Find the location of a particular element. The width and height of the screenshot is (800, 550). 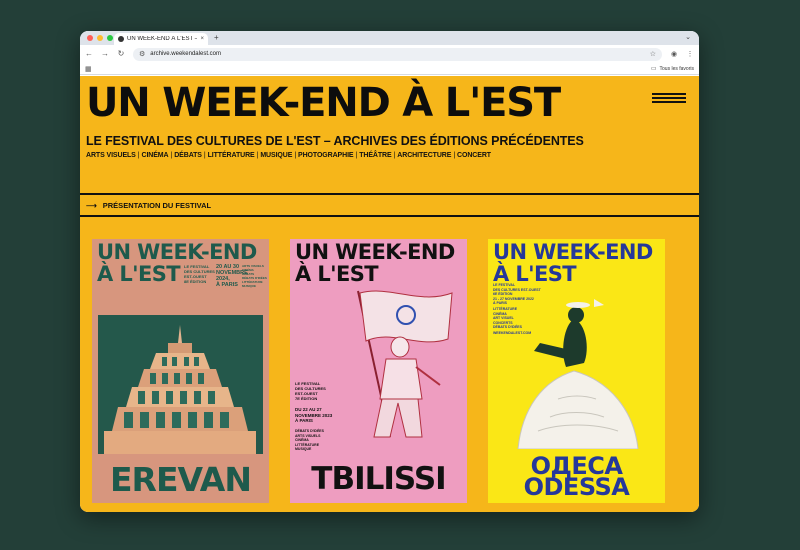

forward-arrow-icon: → is located at coordinates (105, 54).